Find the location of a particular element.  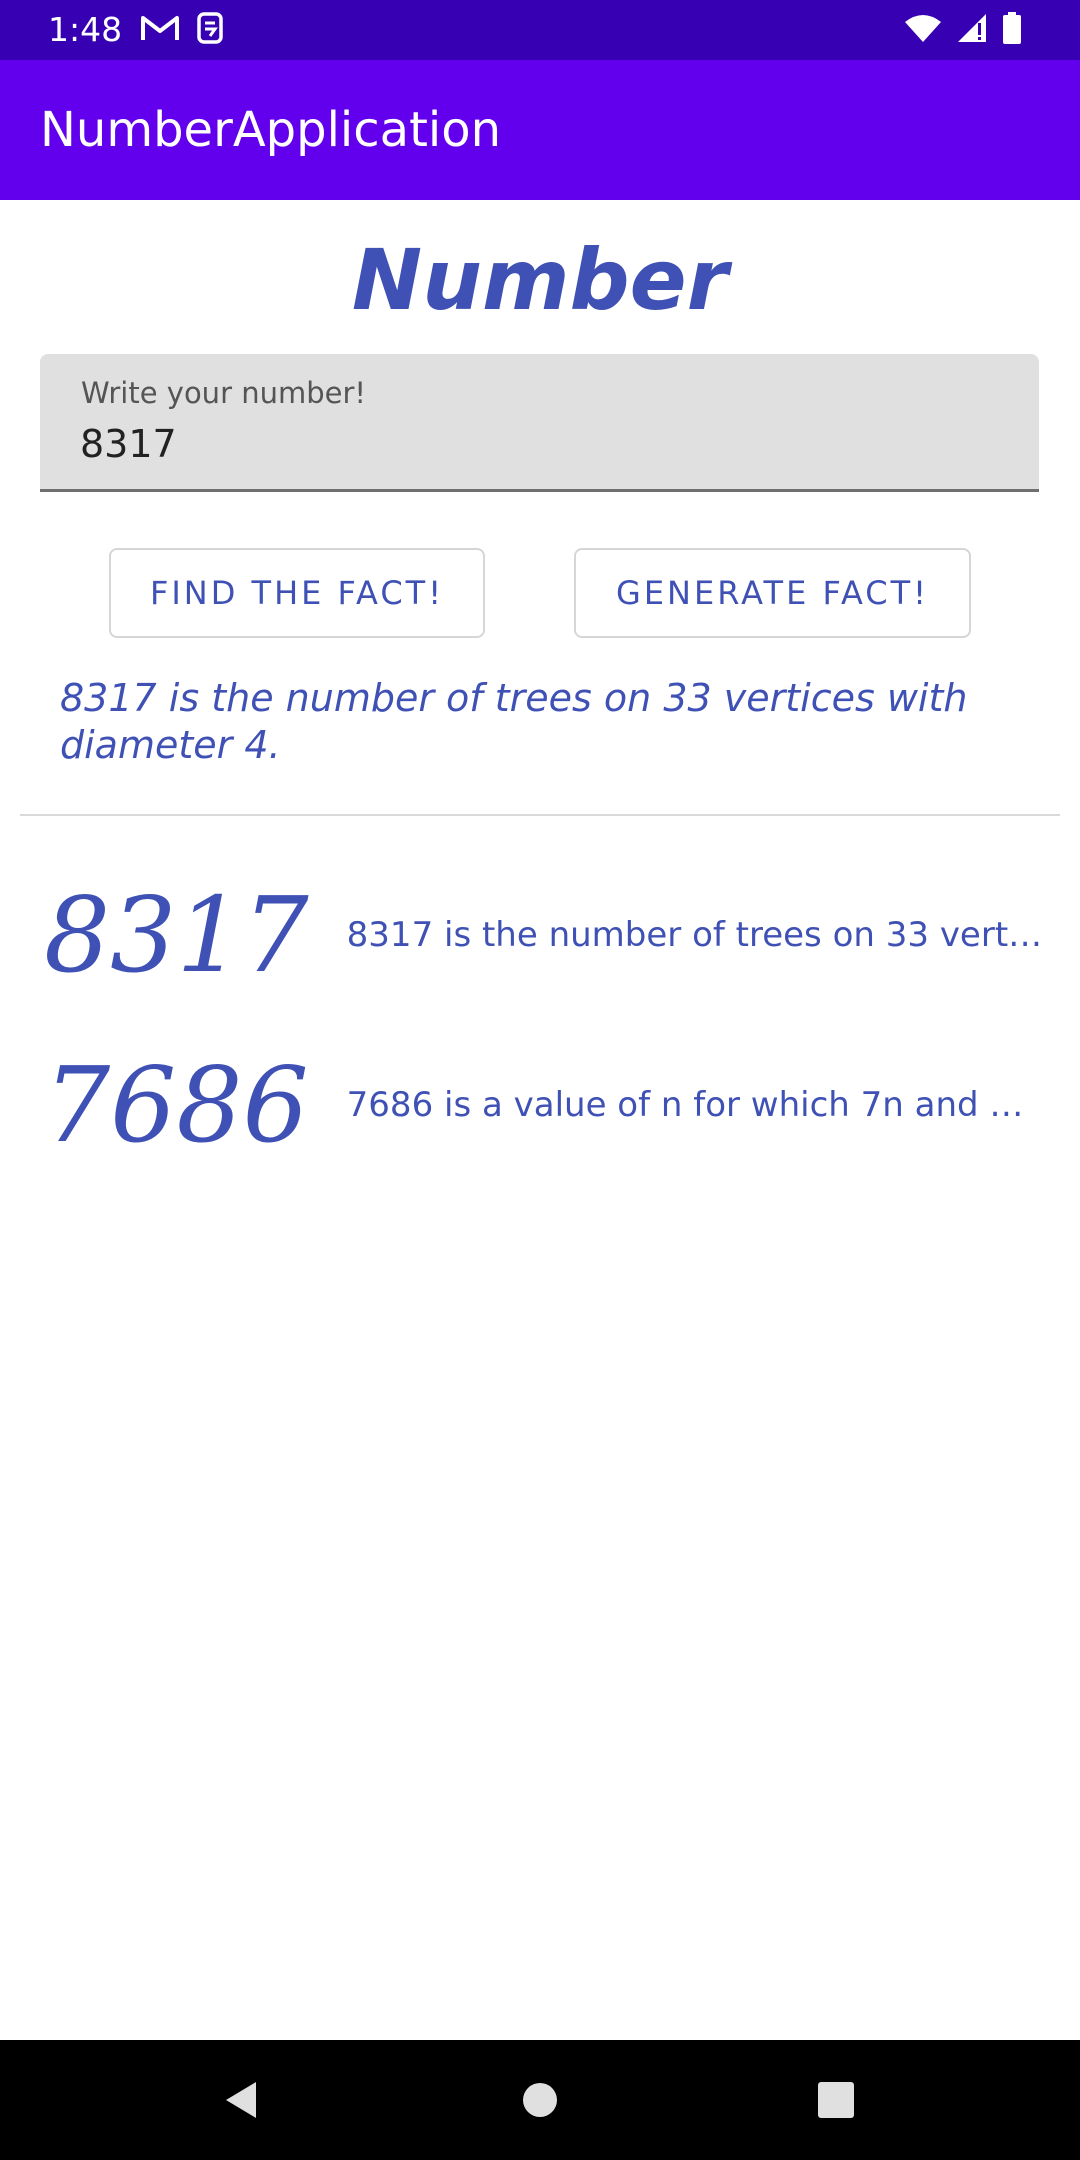

number-input-field: Write your number! is located at coordinates (539, 423).